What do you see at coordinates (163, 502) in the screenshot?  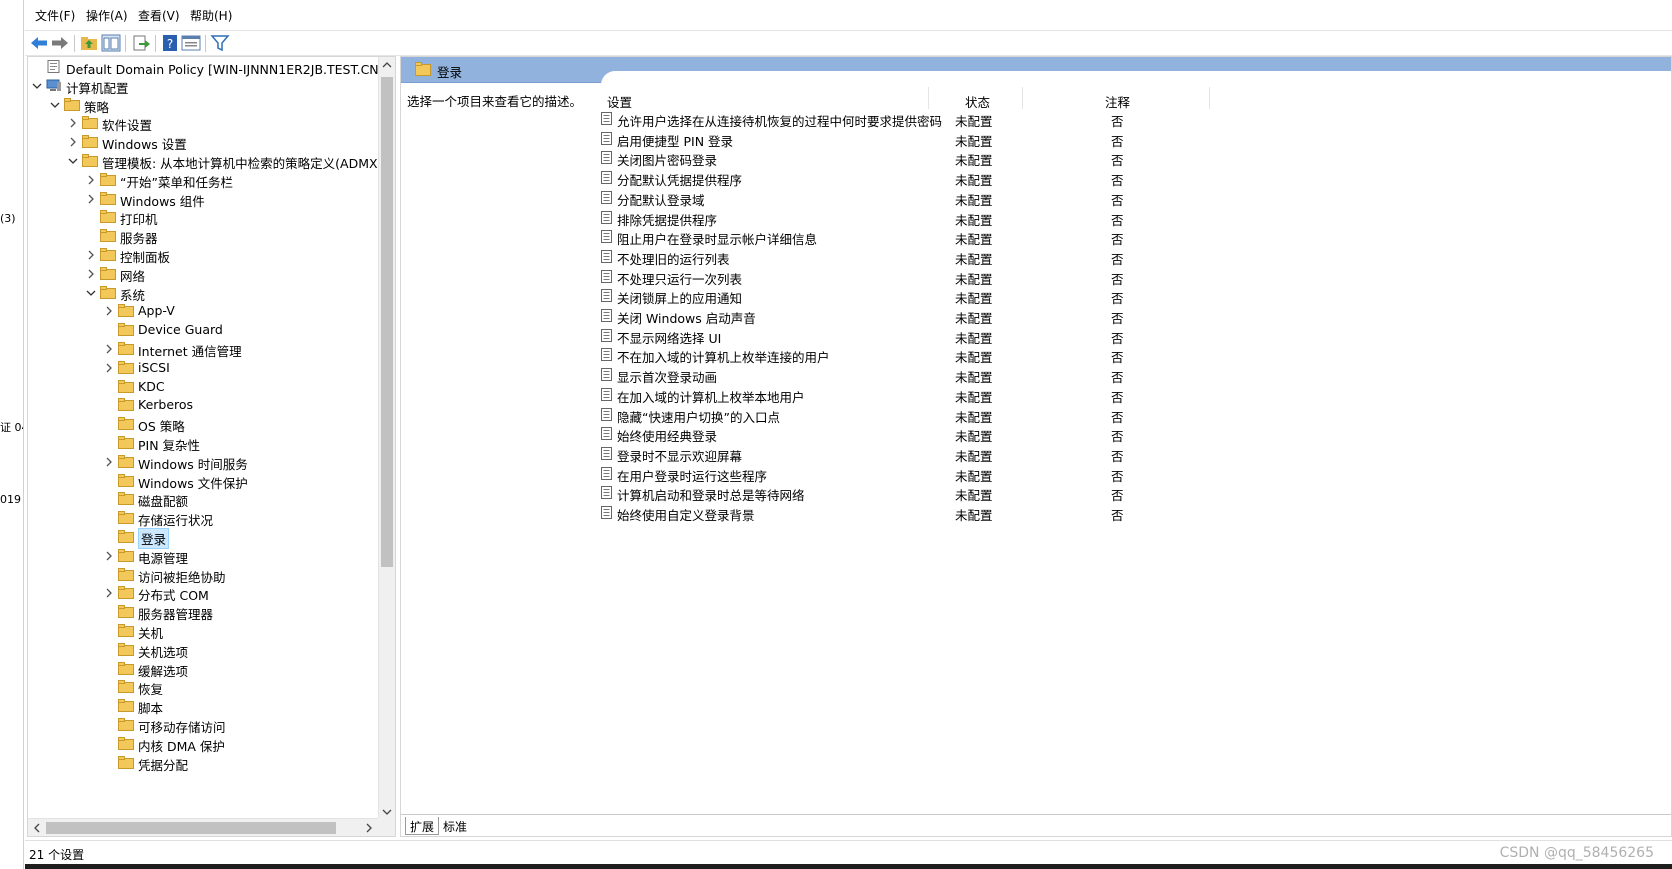 I see `tree-item-label: 磁盘配额` at bounding box center [163, 502].